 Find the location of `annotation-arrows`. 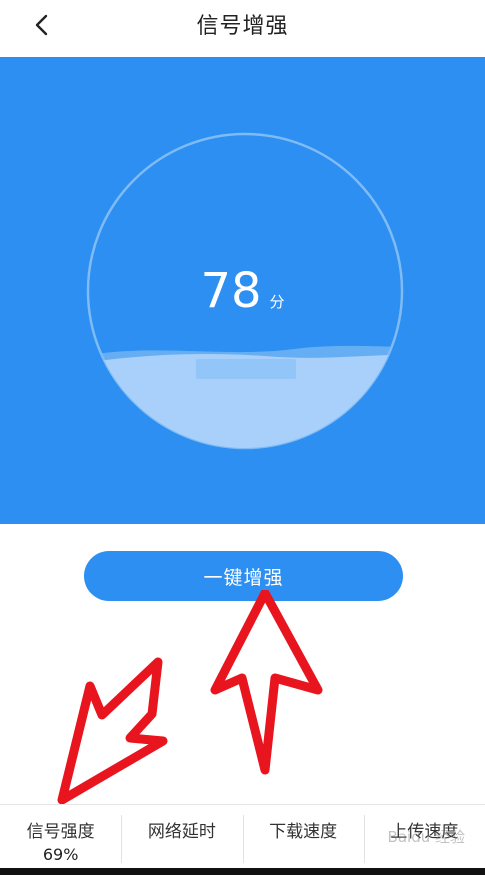

annotation-arrows is located at coordinates (190, 697).